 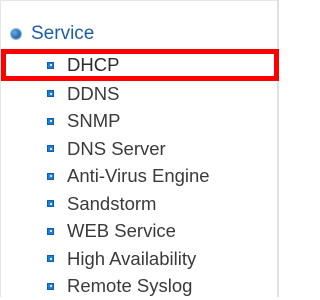 I want to click on menu-item-label: SNMP, so click(x=93, y=121).